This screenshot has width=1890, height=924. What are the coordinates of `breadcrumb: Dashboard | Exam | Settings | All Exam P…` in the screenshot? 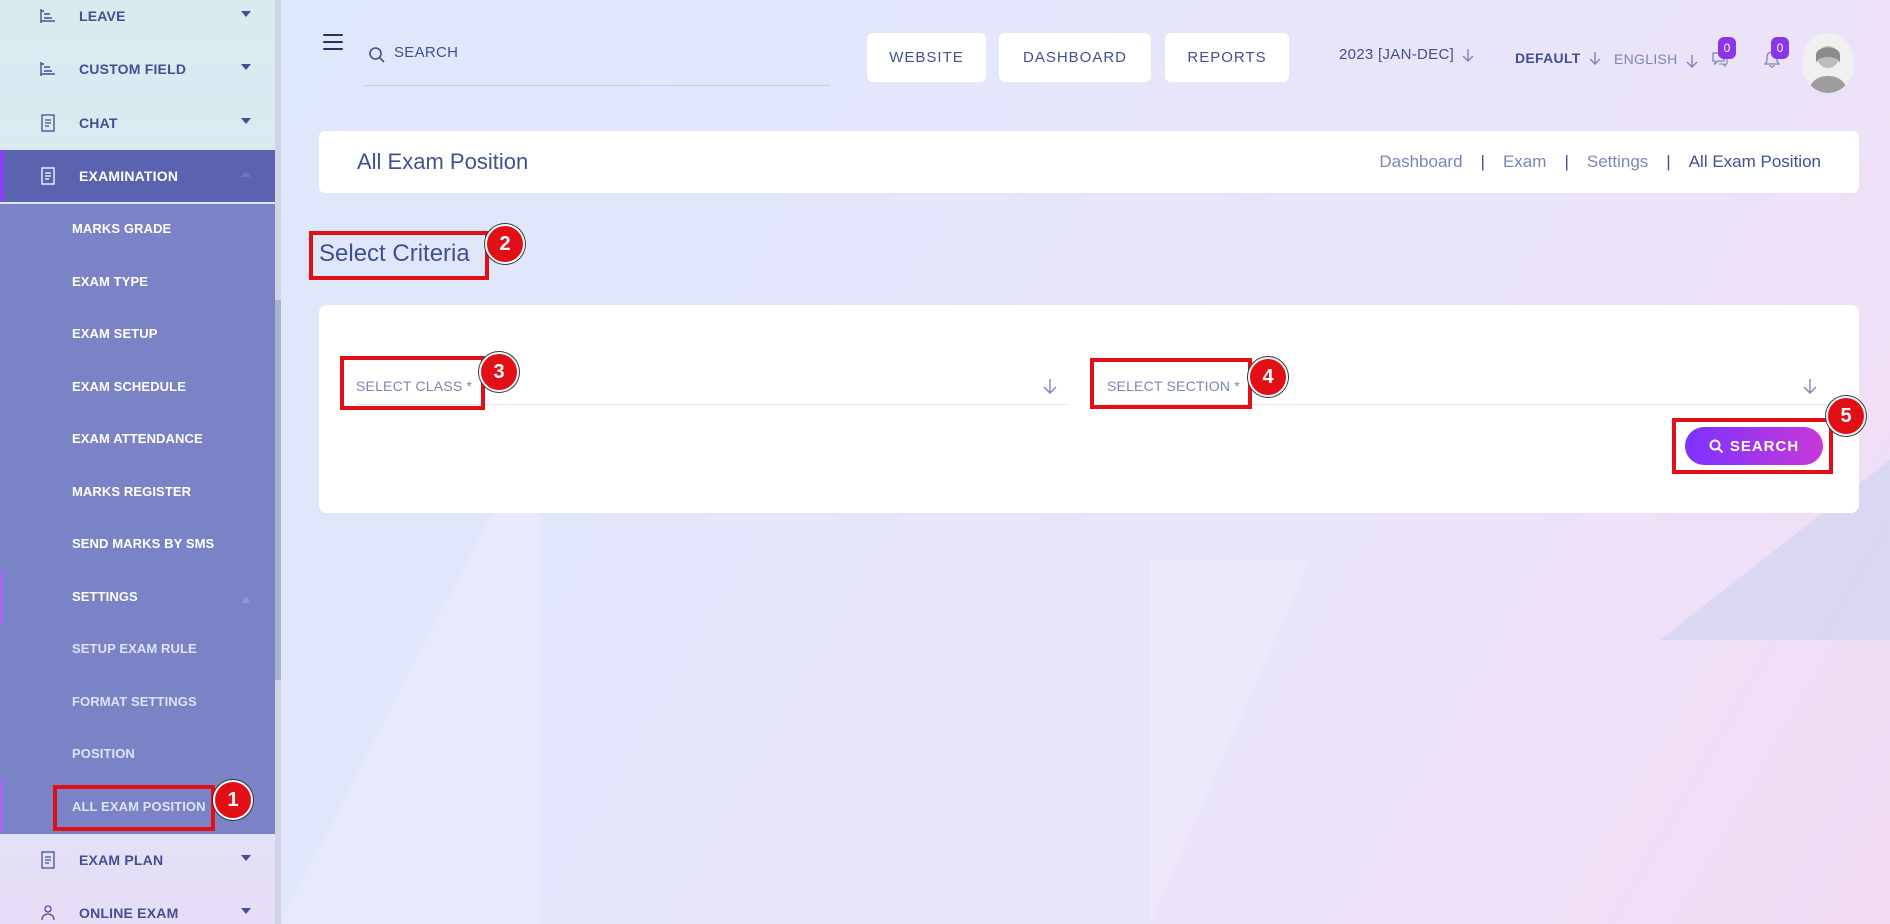 It's located at (1600, 162).